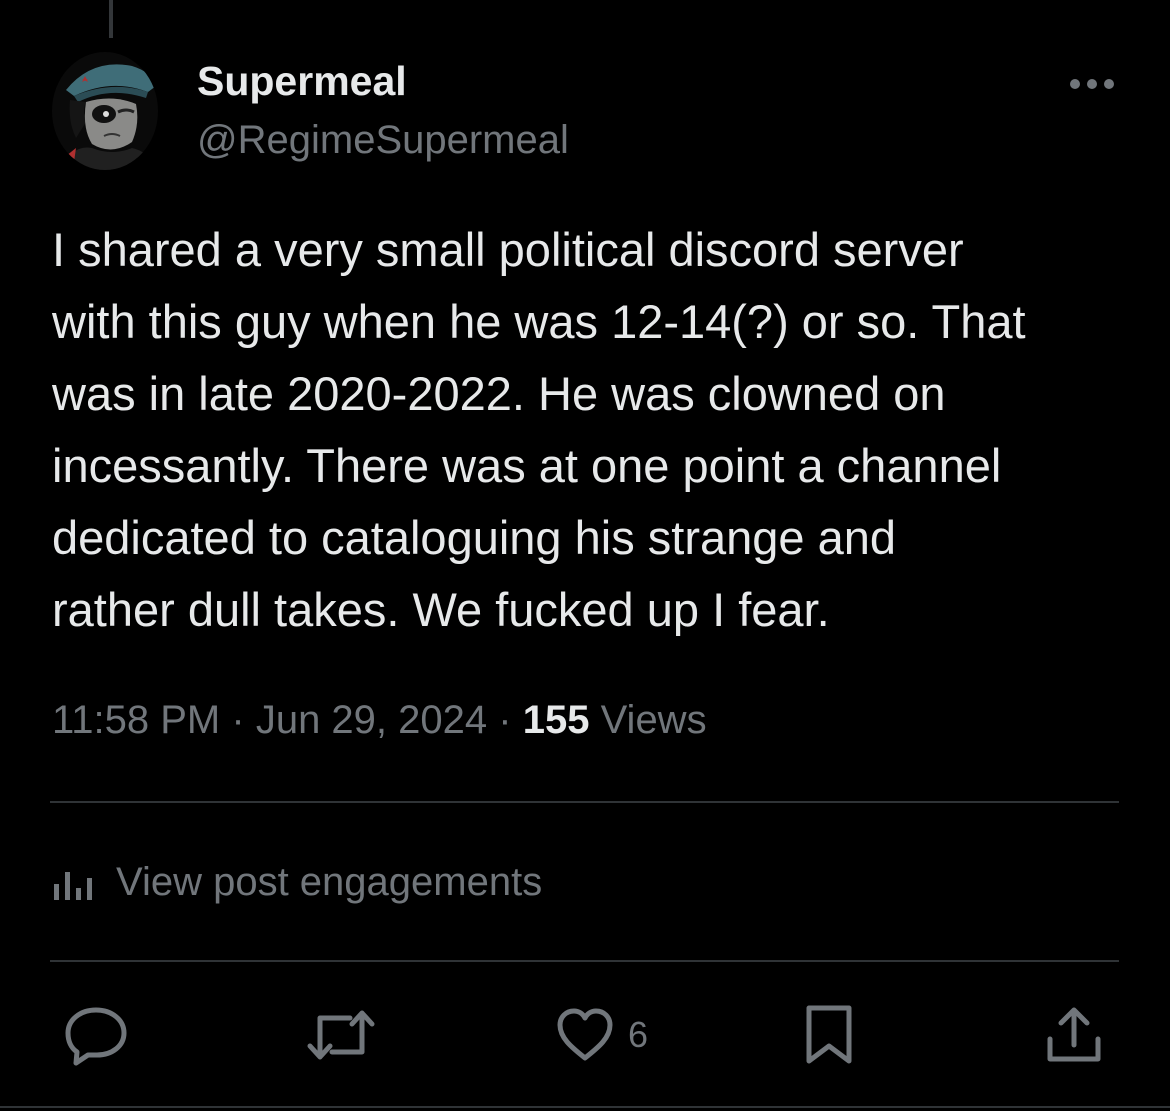 The image size is (1170, 1111). I want to click on like-count: 6, so click(638, 1034).